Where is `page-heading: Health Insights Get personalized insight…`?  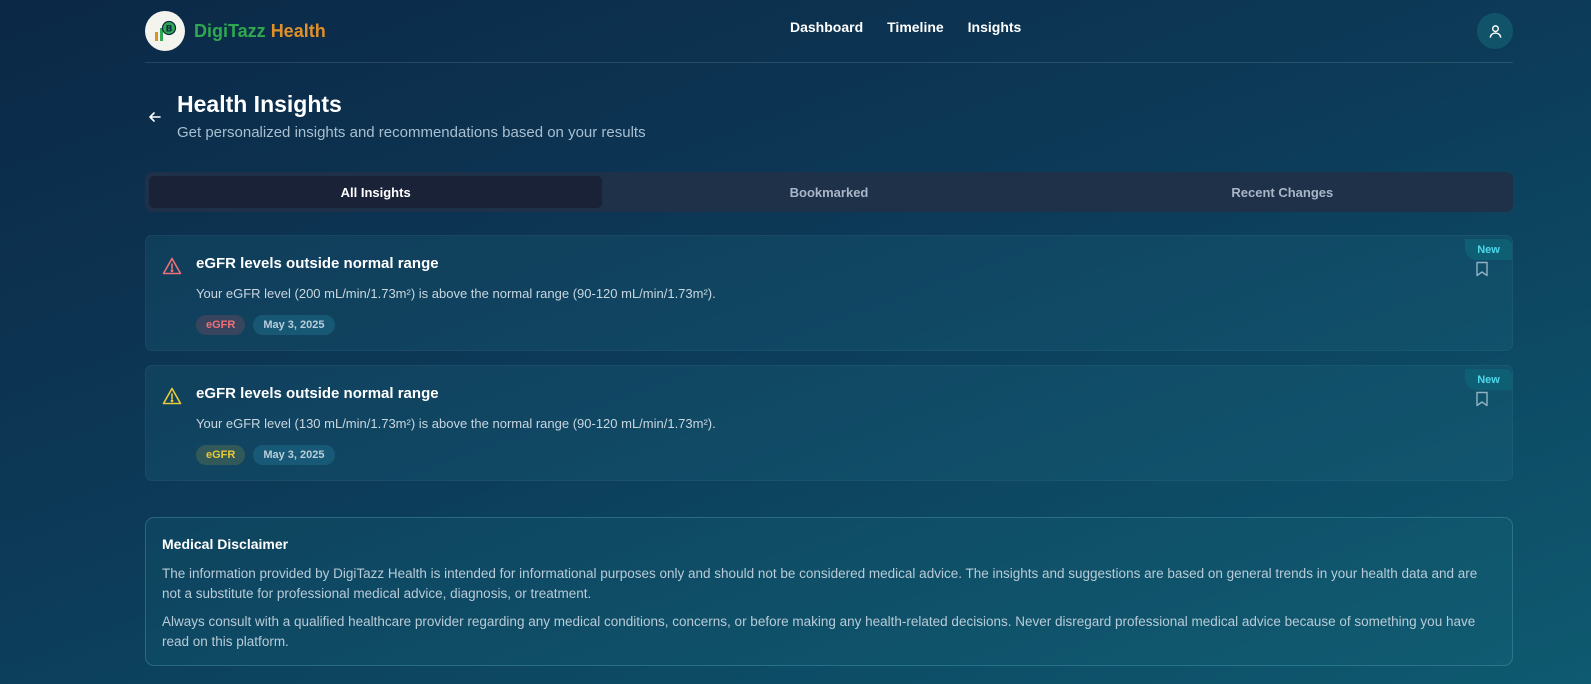 page-heading: Health Insights Get personalized insight… is located at coordinates (395, 115).